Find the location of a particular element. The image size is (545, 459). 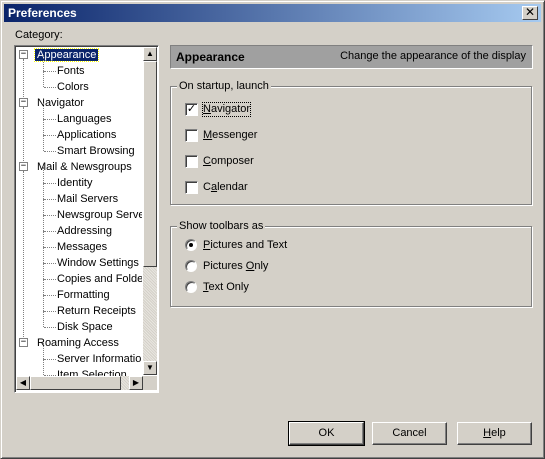

tree-item-window-settings: Window Settings is located at coordinates (98, 263).